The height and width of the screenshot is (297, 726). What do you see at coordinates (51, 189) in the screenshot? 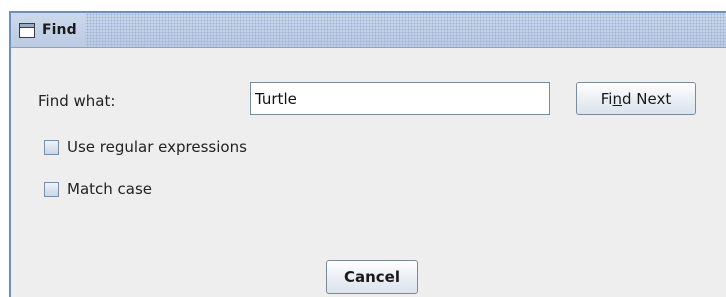
I see `match-case-checkbox` at bounding box center [51, 189].